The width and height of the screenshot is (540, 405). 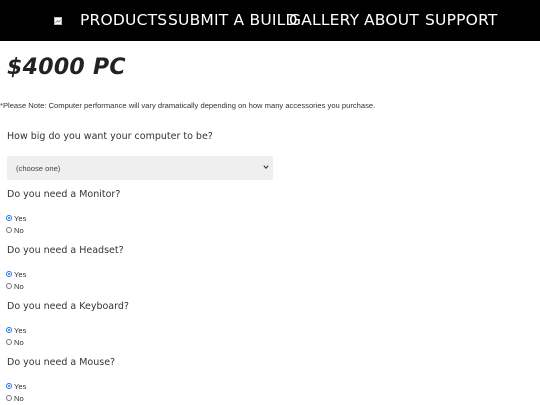 I want to click on keyboard-yes-option: Yes, so click(x=16, y=330).